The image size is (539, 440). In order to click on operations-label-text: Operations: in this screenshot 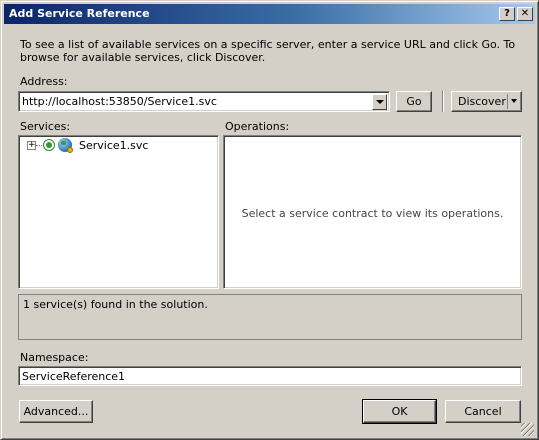, I will do `click(257, 126)`.